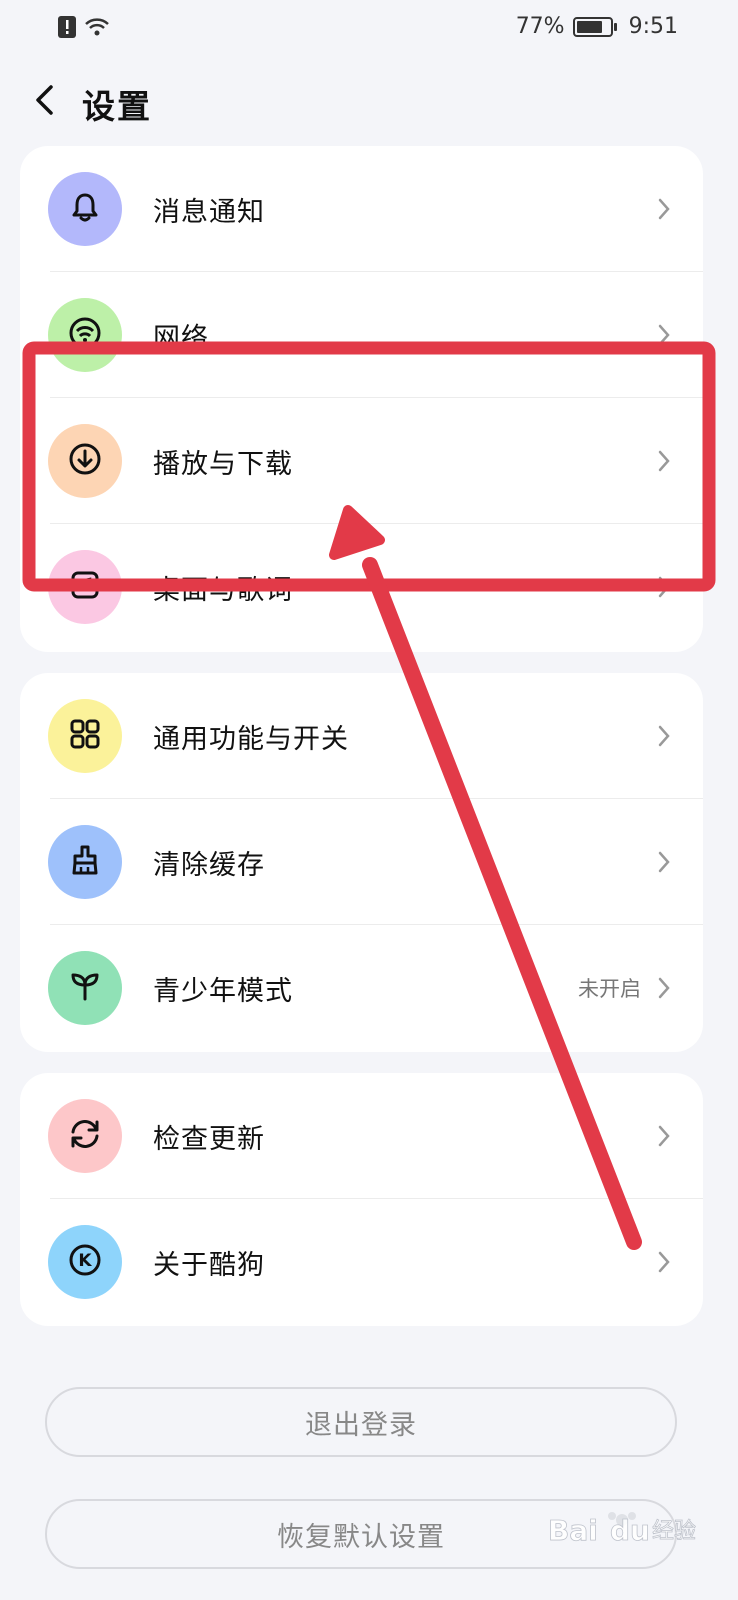 This screenshot has height=1600, width=738. I want to click on lyrics-icon-bg, so click(85, 587).